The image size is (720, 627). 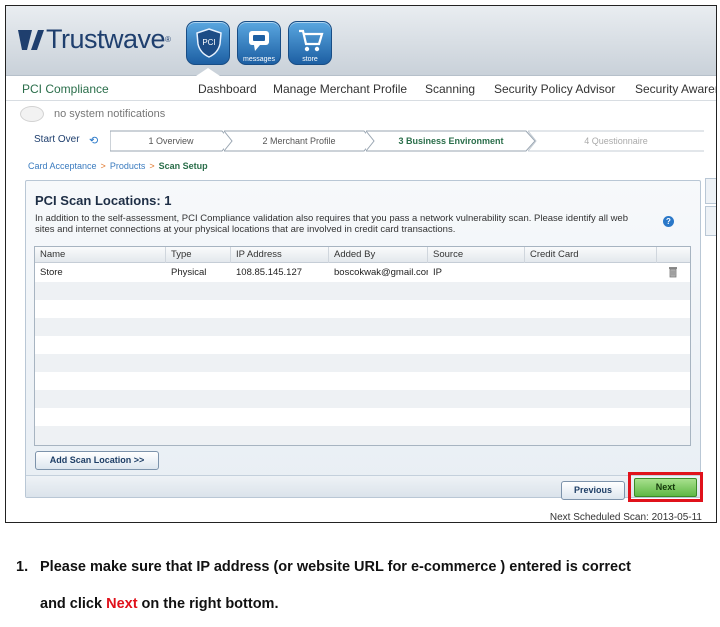 I want to click on wizard-step-label: 1 Overview, so click(x=171, y=141).